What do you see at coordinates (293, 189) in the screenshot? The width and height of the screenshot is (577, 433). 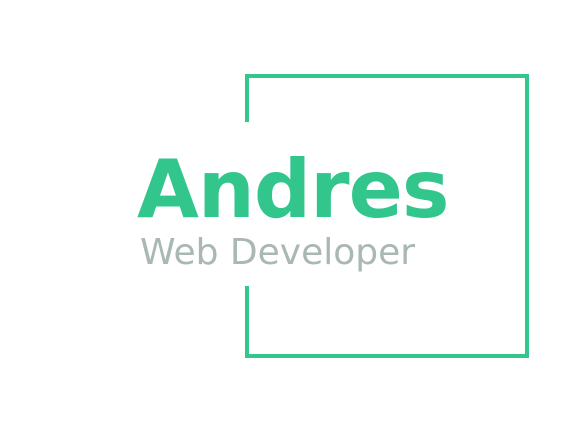 I see `logo-name: Andres` at bounding box center [293, 189].